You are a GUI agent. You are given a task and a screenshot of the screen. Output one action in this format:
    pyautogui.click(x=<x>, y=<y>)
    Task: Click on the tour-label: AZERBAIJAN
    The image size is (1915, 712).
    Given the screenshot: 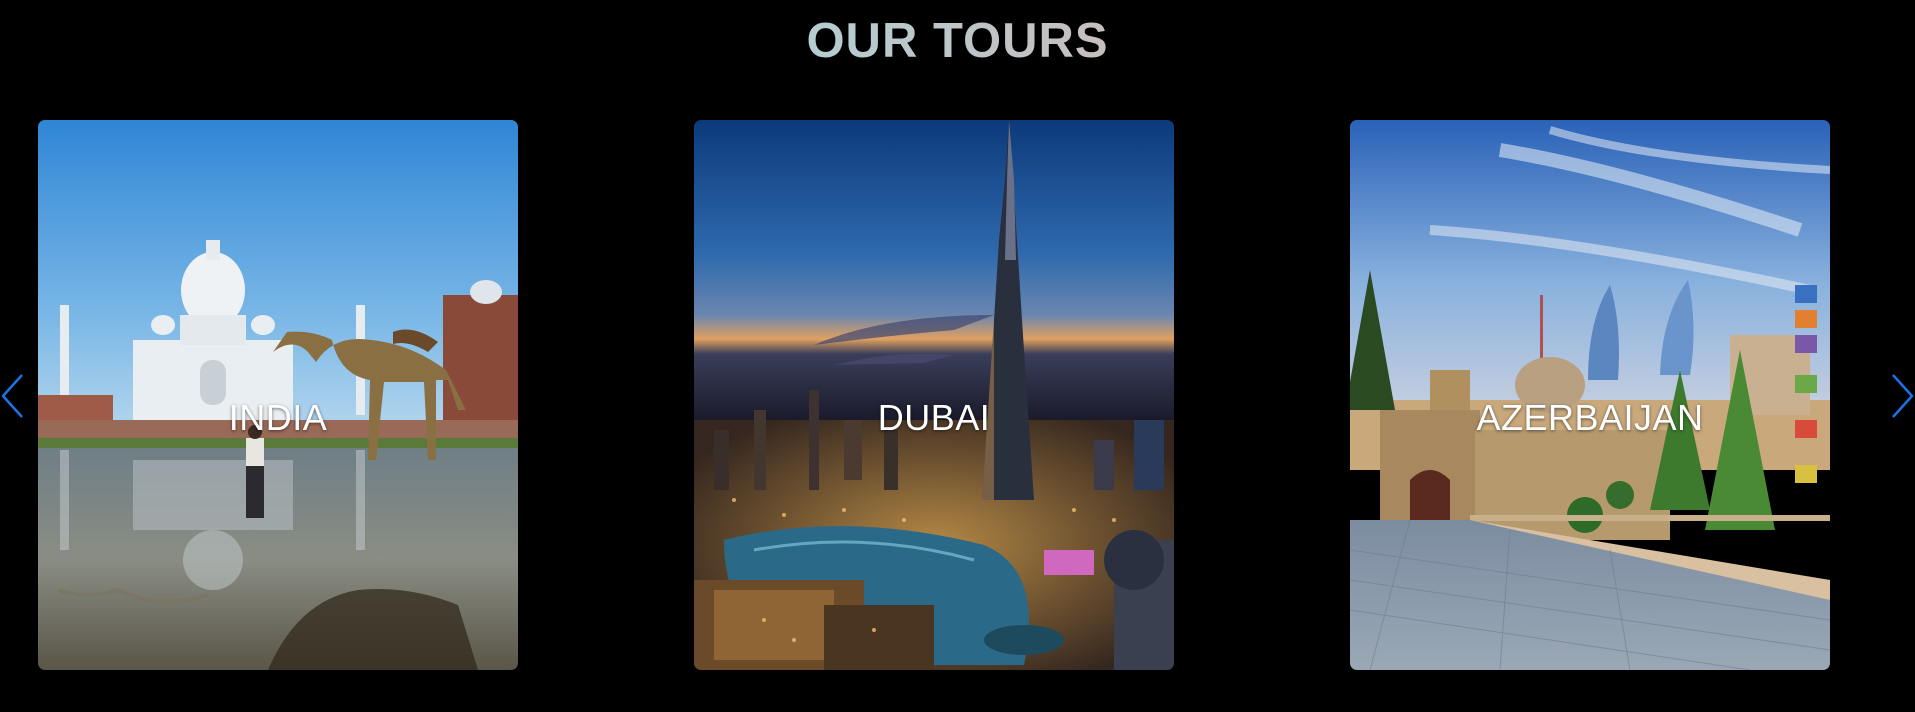 What is the action you would take?
    pyautogui.click(x=1590, y=417)
    